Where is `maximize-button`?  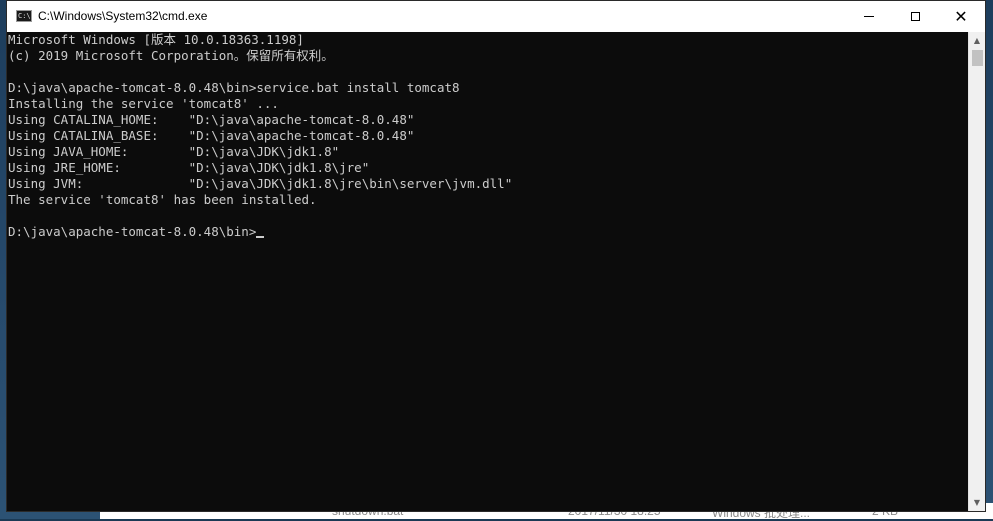 maximize-button is located at coordinates (915, 16).